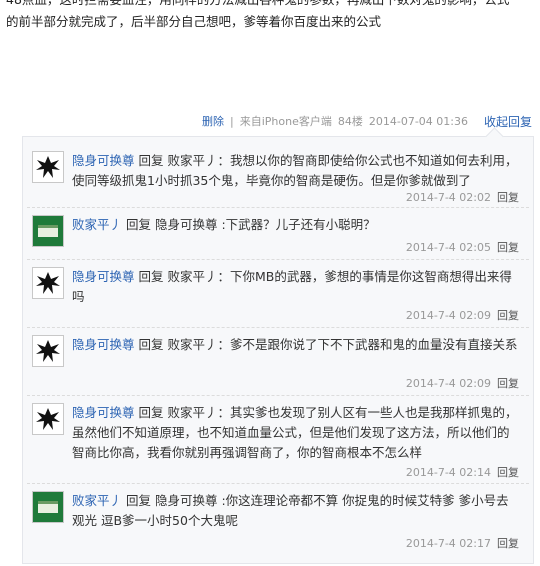  Describe the element at coordinates (251, 224) in the screenshot. I see `reply-text: 回复 隐身可换尊 :下武器？儿子还有小聪明？` at that location.